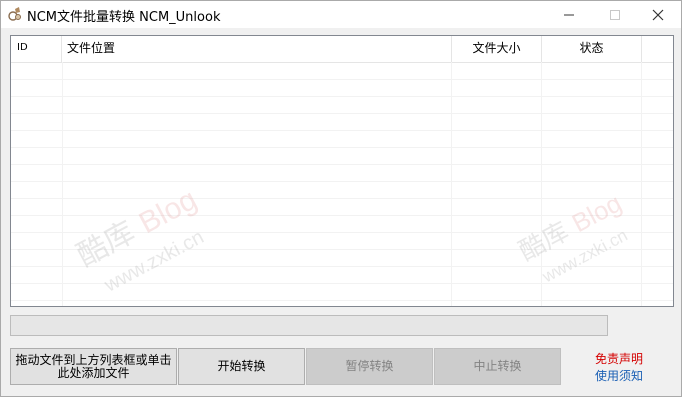 This screenshot has width=682, height=397. I want to click on close-icon, so click(658, 14).